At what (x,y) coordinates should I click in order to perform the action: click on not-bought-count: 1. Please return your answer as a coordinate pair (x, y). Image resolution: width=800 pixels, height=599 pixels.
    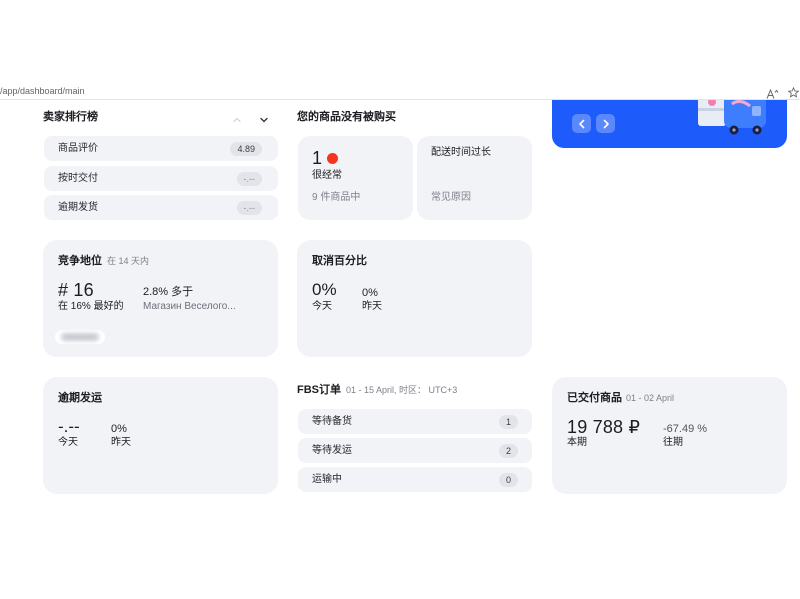
    Looking at the image, I should click on (317, 158).